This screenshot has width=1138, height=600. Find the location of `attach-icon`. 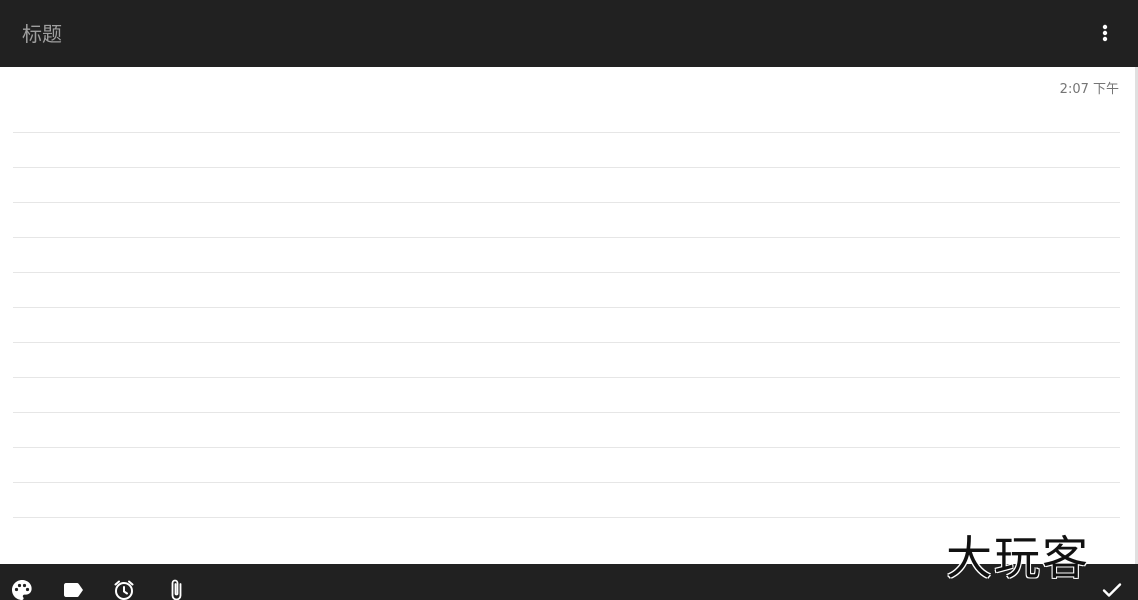

attach-icon is located at coordinates (176, 589).